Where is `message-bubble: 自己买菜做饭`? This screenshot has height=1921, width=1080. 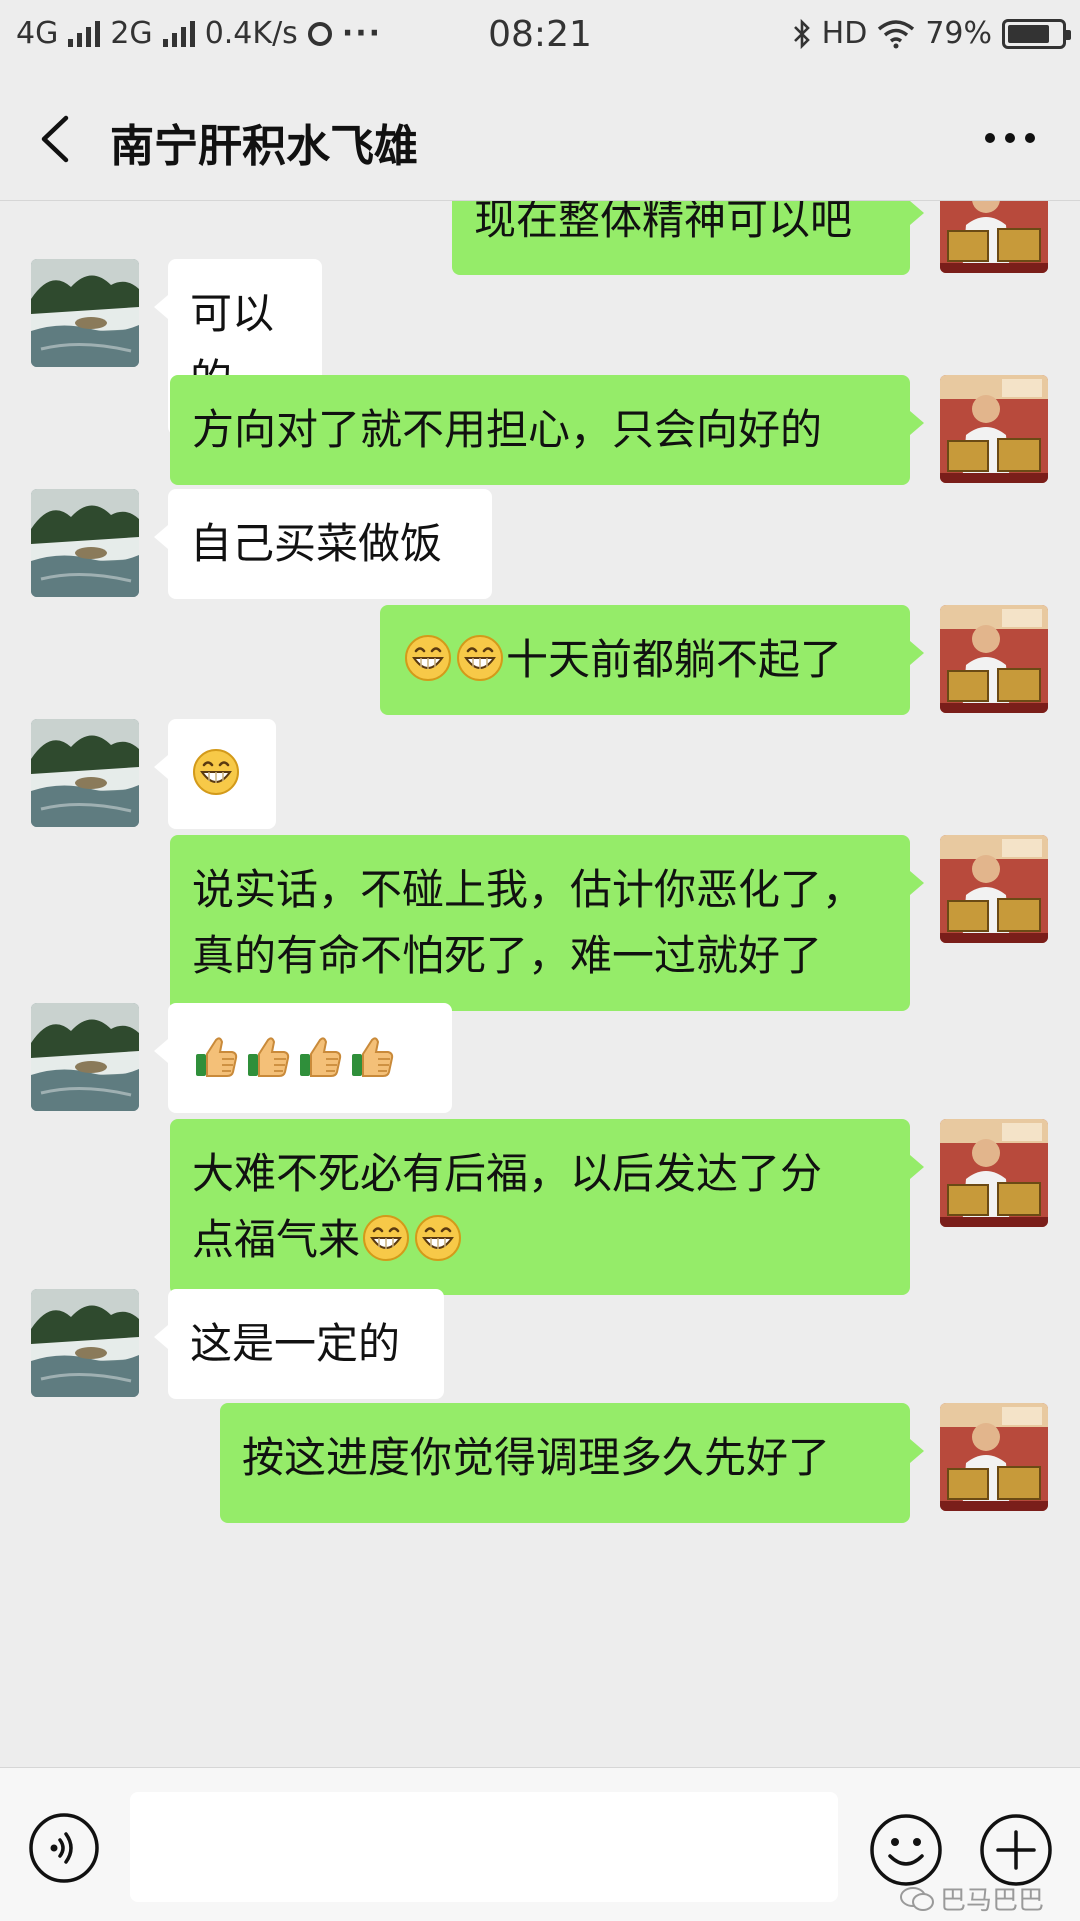 message-bubble: 自己买菜做饭 is located at coordinates (323, 544).